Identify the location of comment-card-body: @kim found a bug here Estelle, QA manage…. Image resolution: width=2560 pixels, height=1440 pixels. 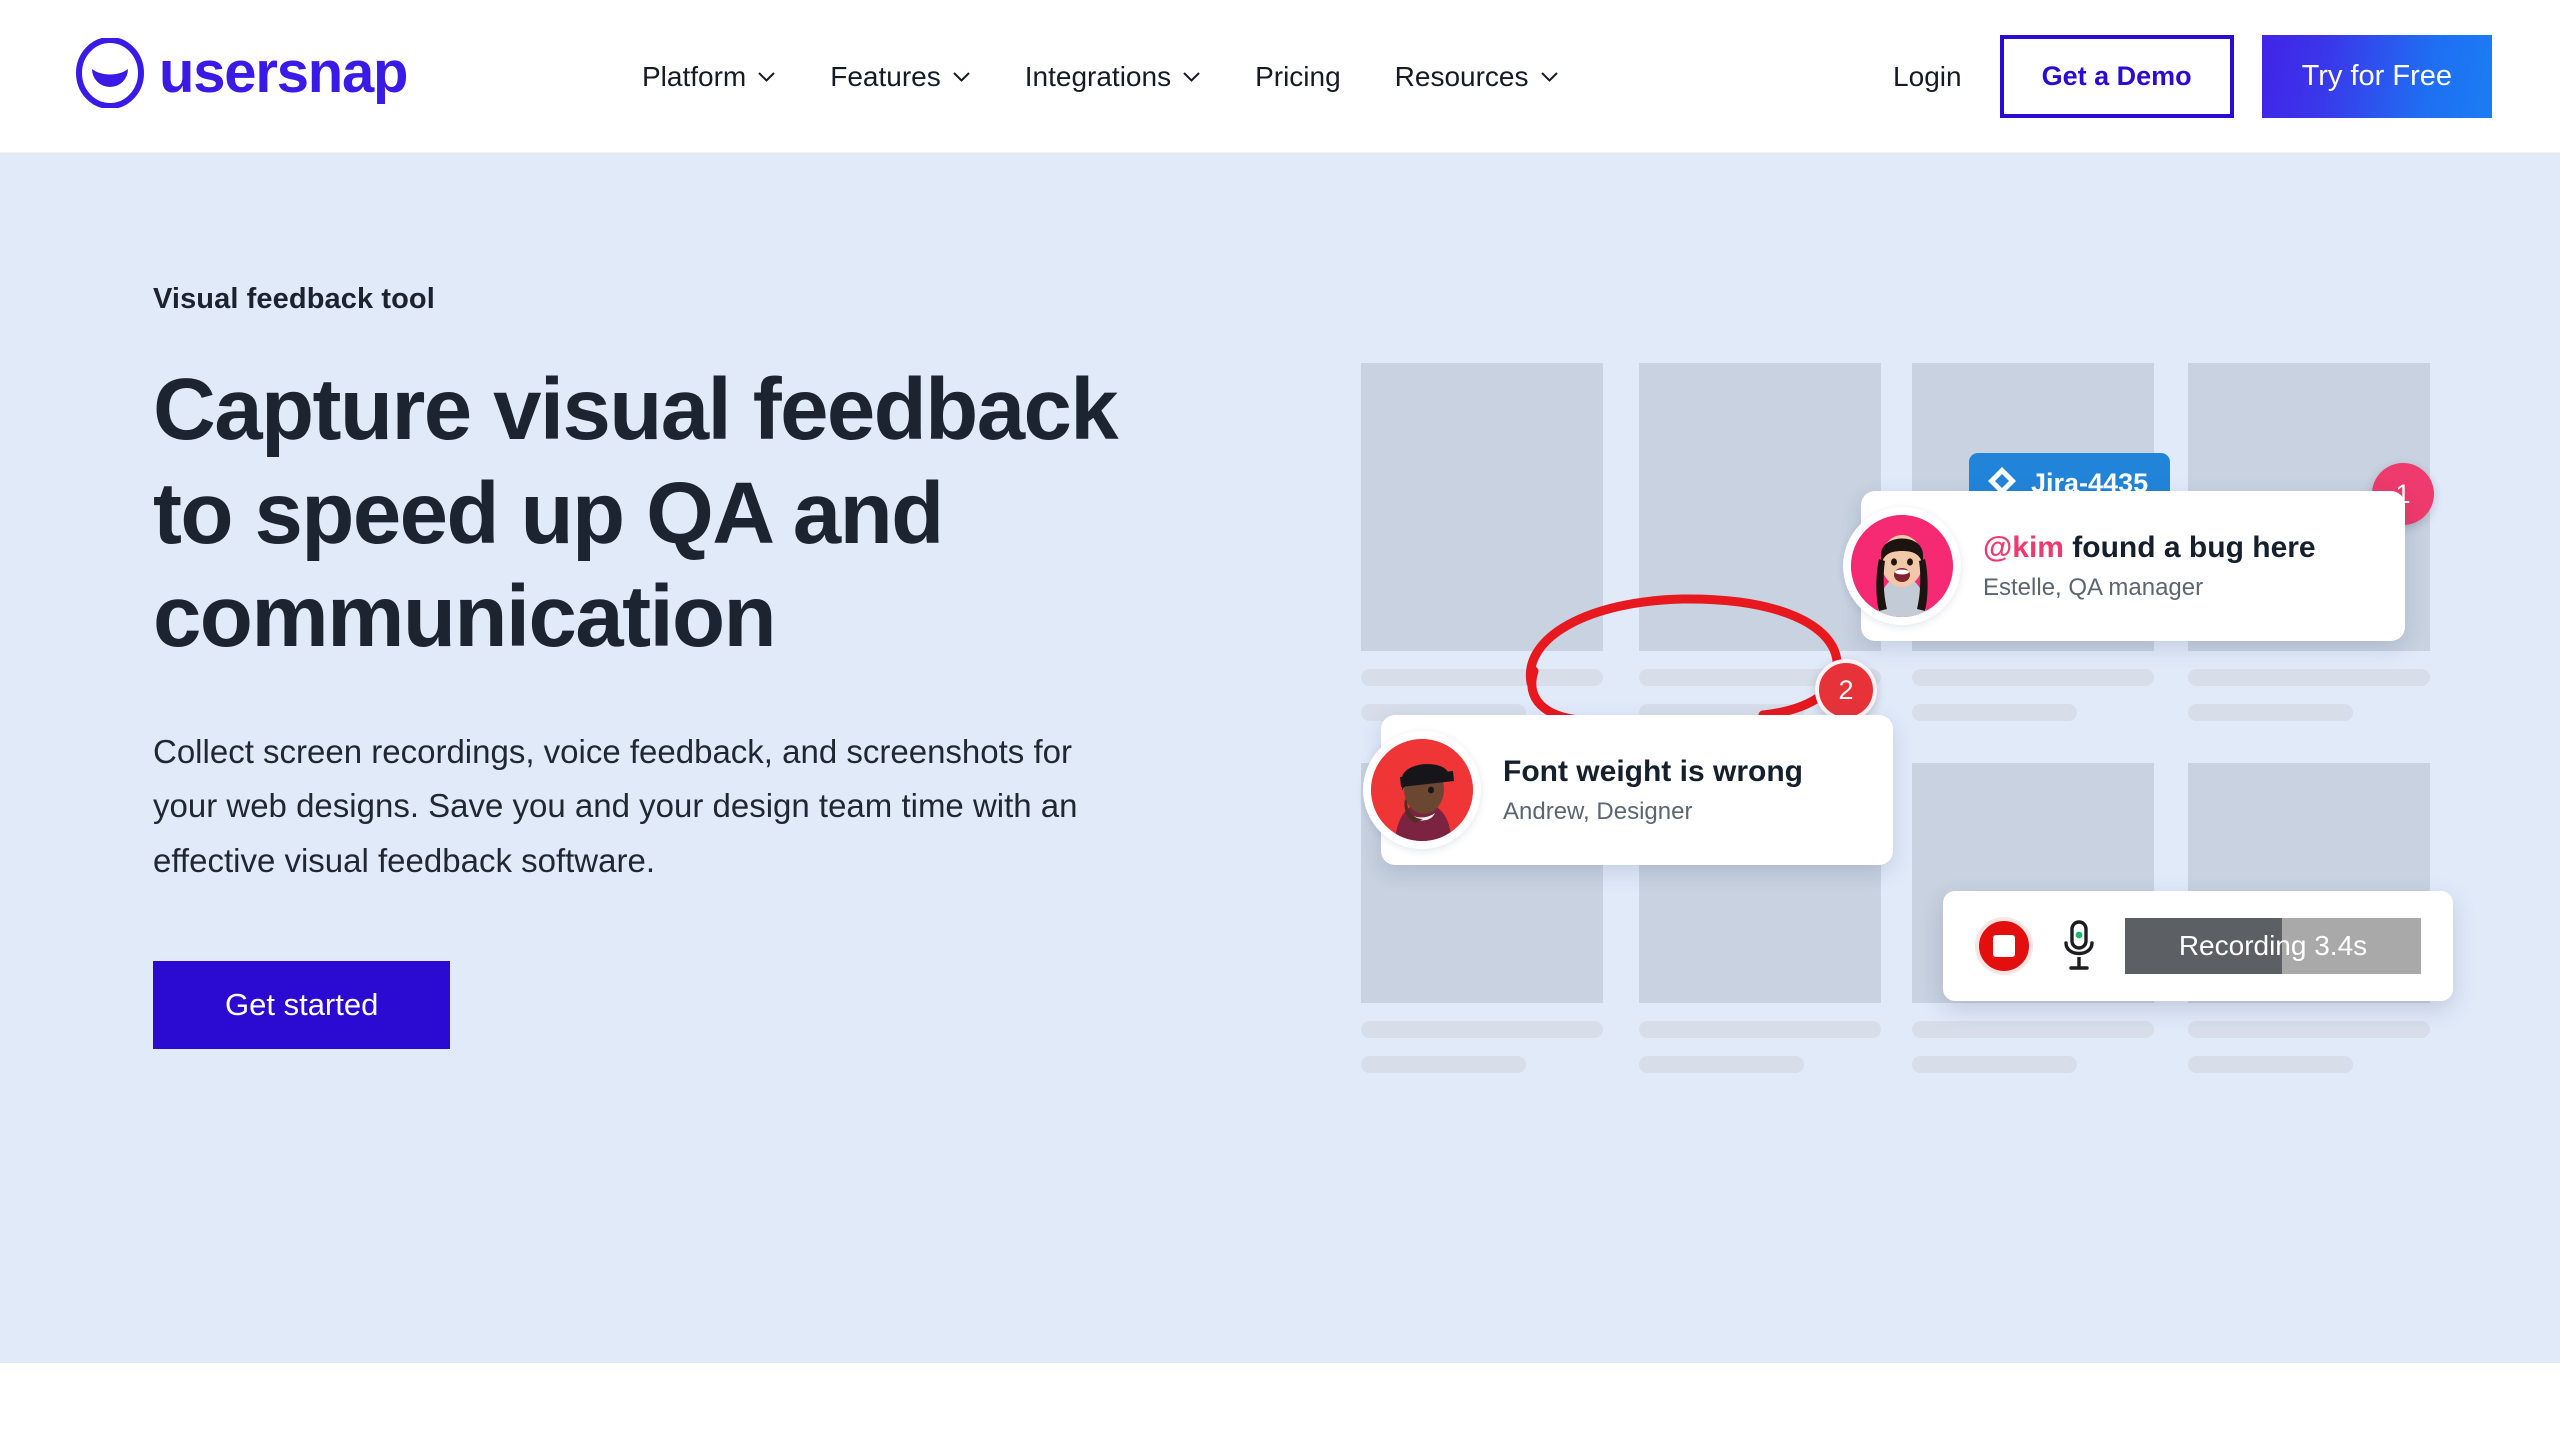
(2155, 566).